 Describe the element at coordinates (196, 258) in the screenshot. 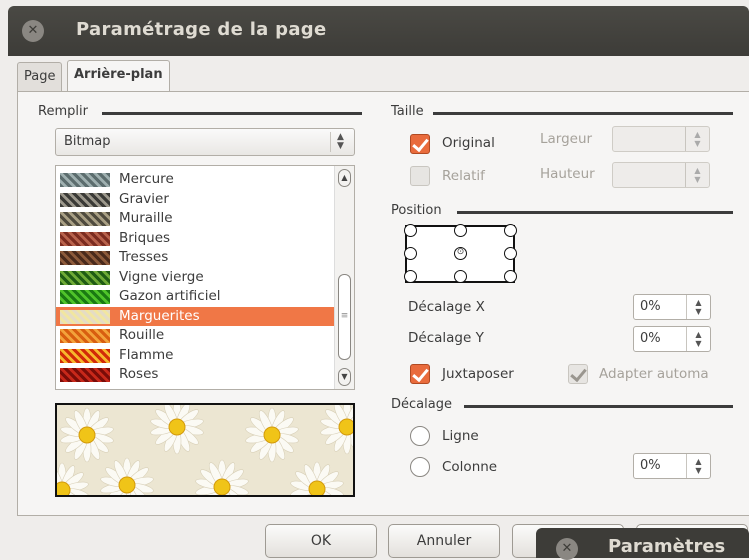

I see `list-item: Tresses` at that location.